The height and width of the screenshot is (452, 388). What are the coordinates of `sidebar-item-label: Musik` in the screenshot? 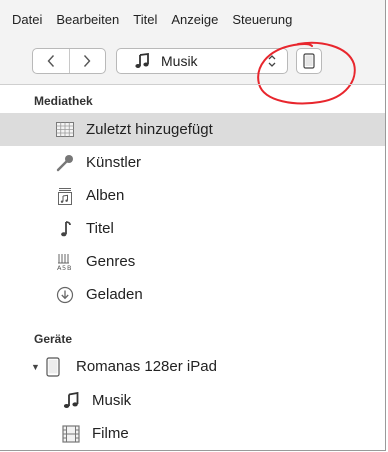 It's located at (112, 400).